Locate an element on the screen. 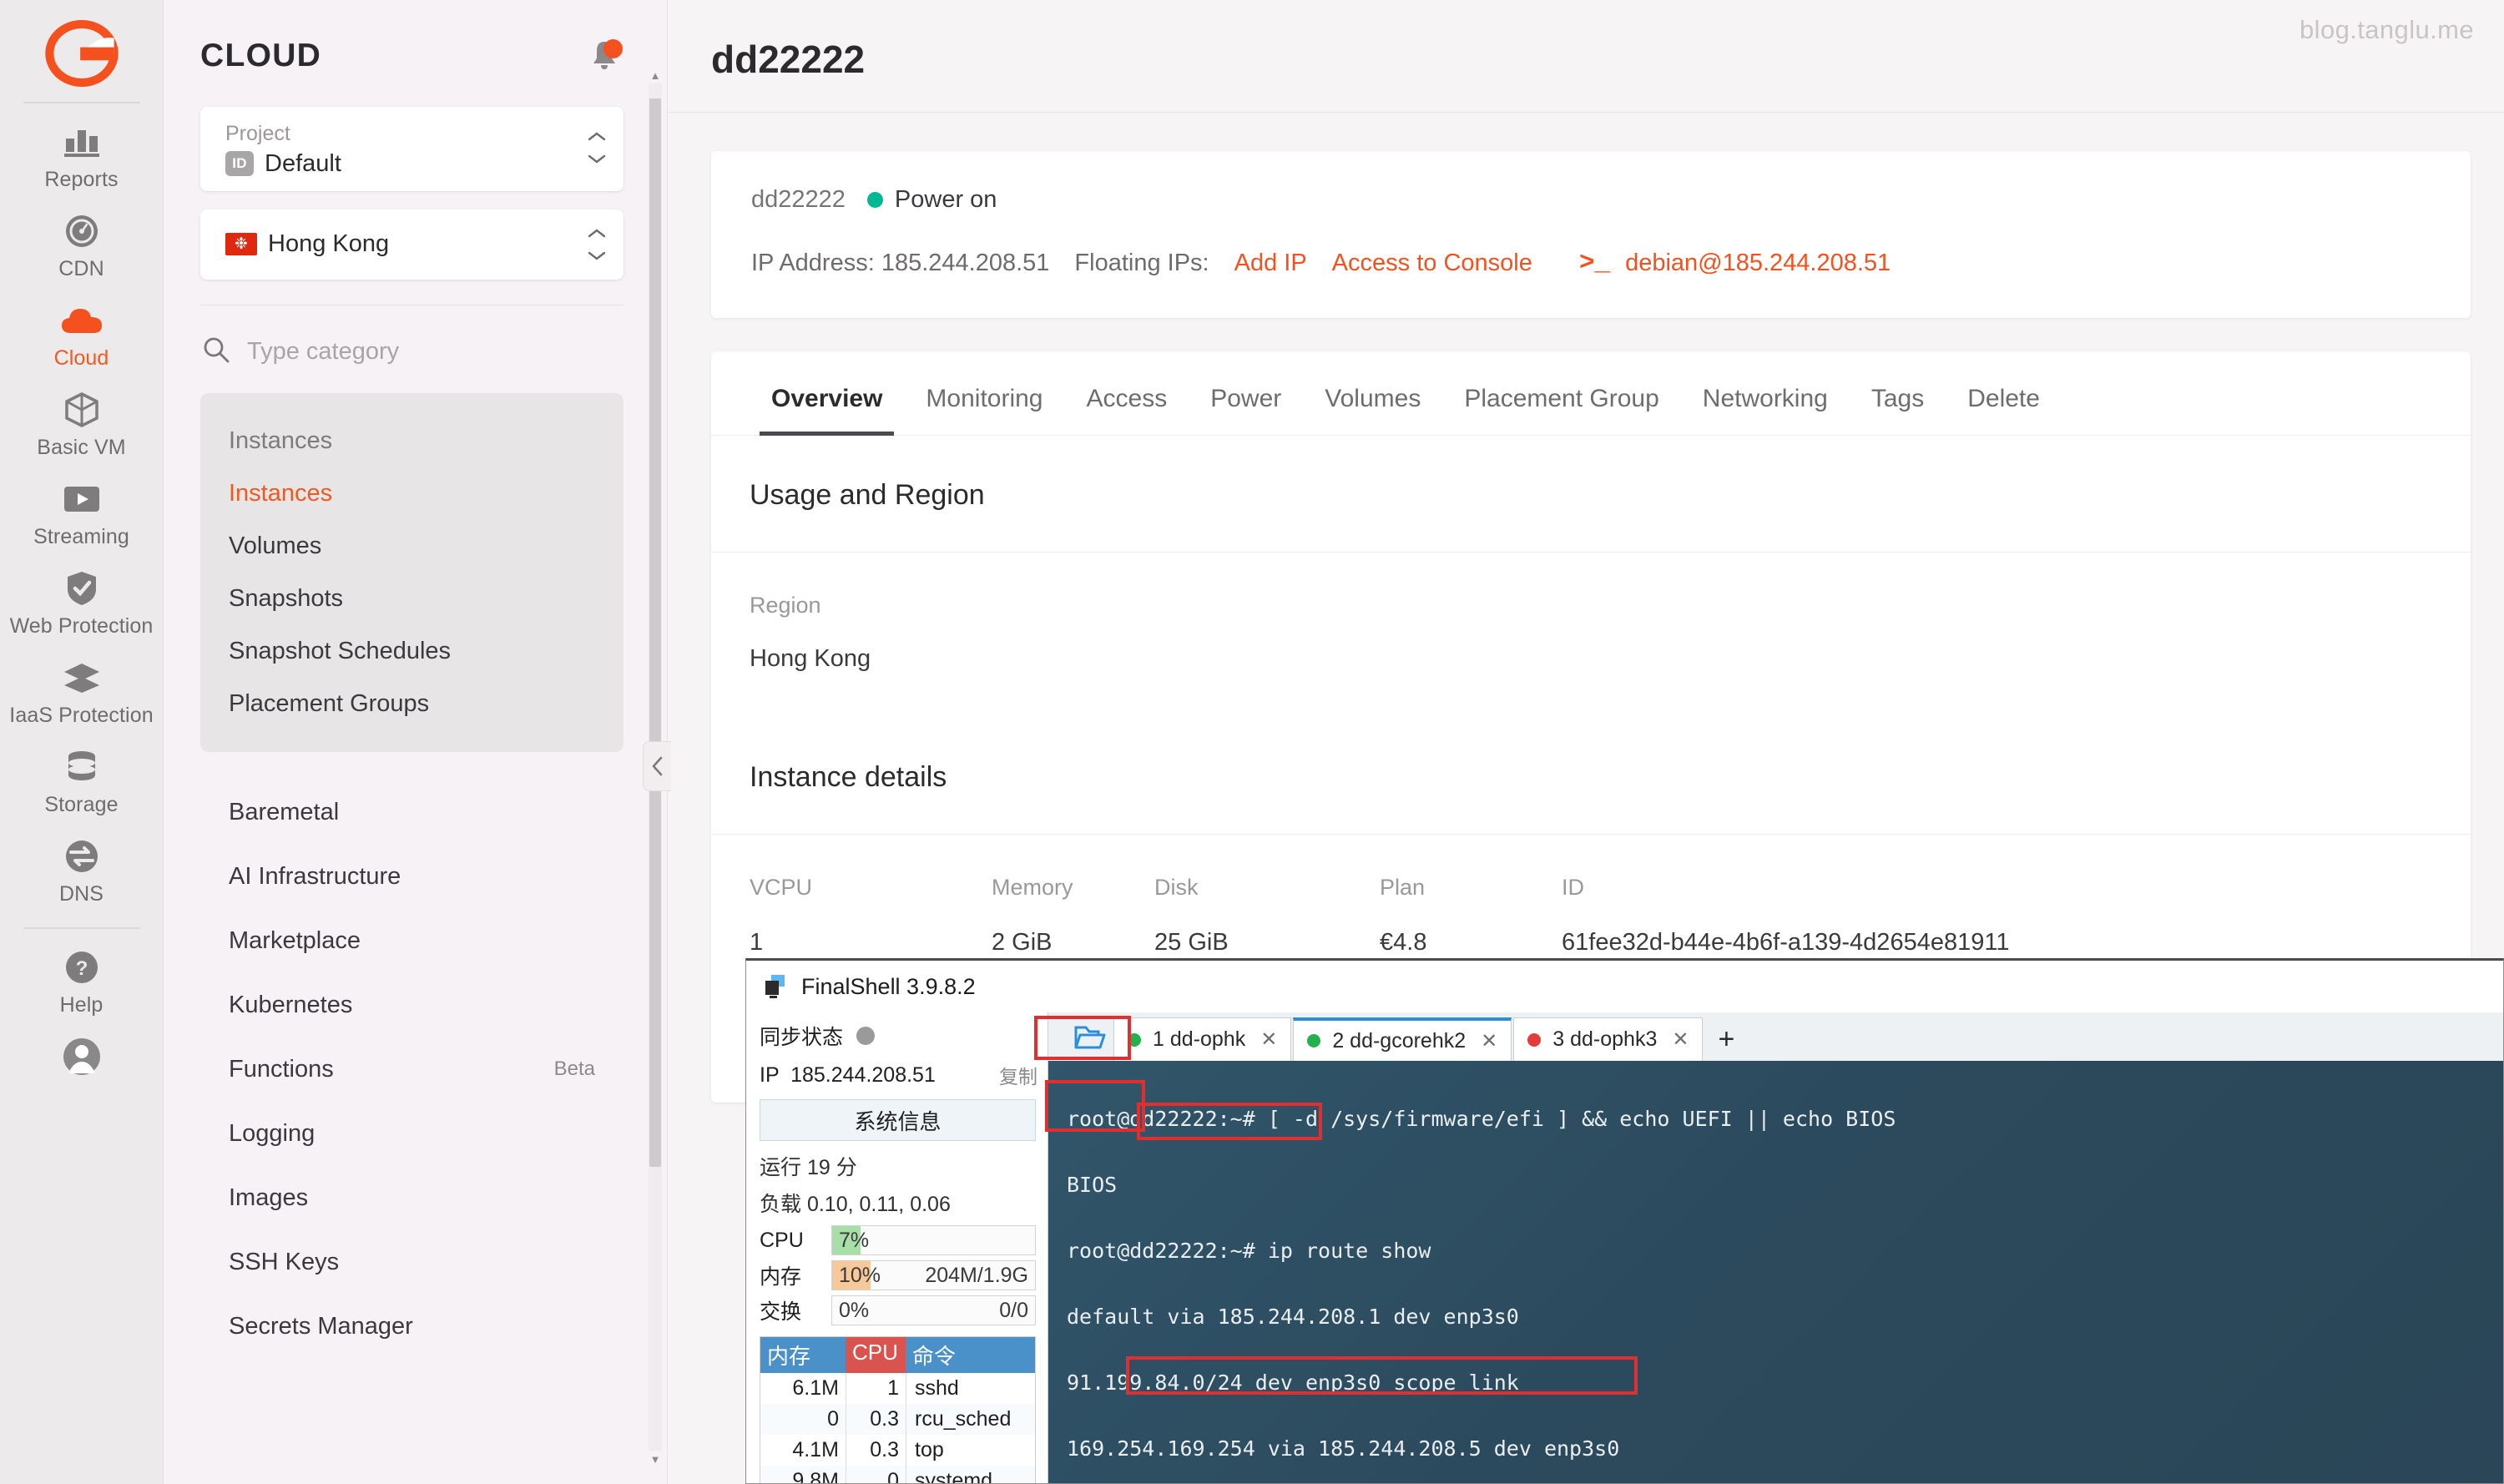 The height and width of the screenshot is (1484, 2504). tab-overview: Overview is located at coordinates (827, 393).